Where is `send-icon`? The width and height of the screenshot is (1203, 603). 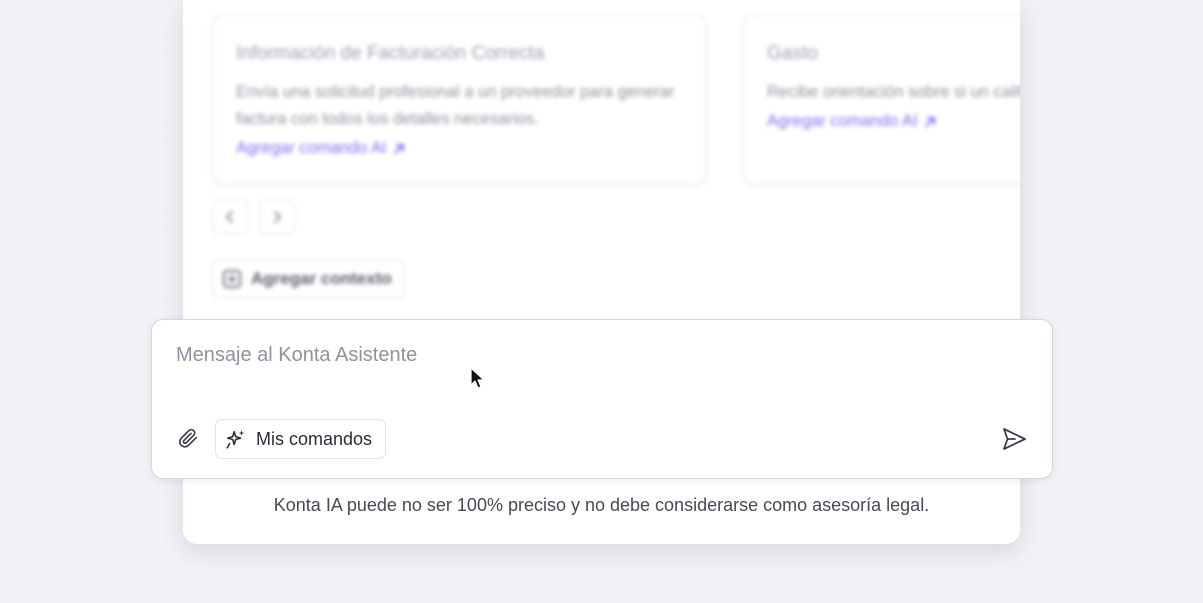 send-icon is located at coordinates (1014, 439).